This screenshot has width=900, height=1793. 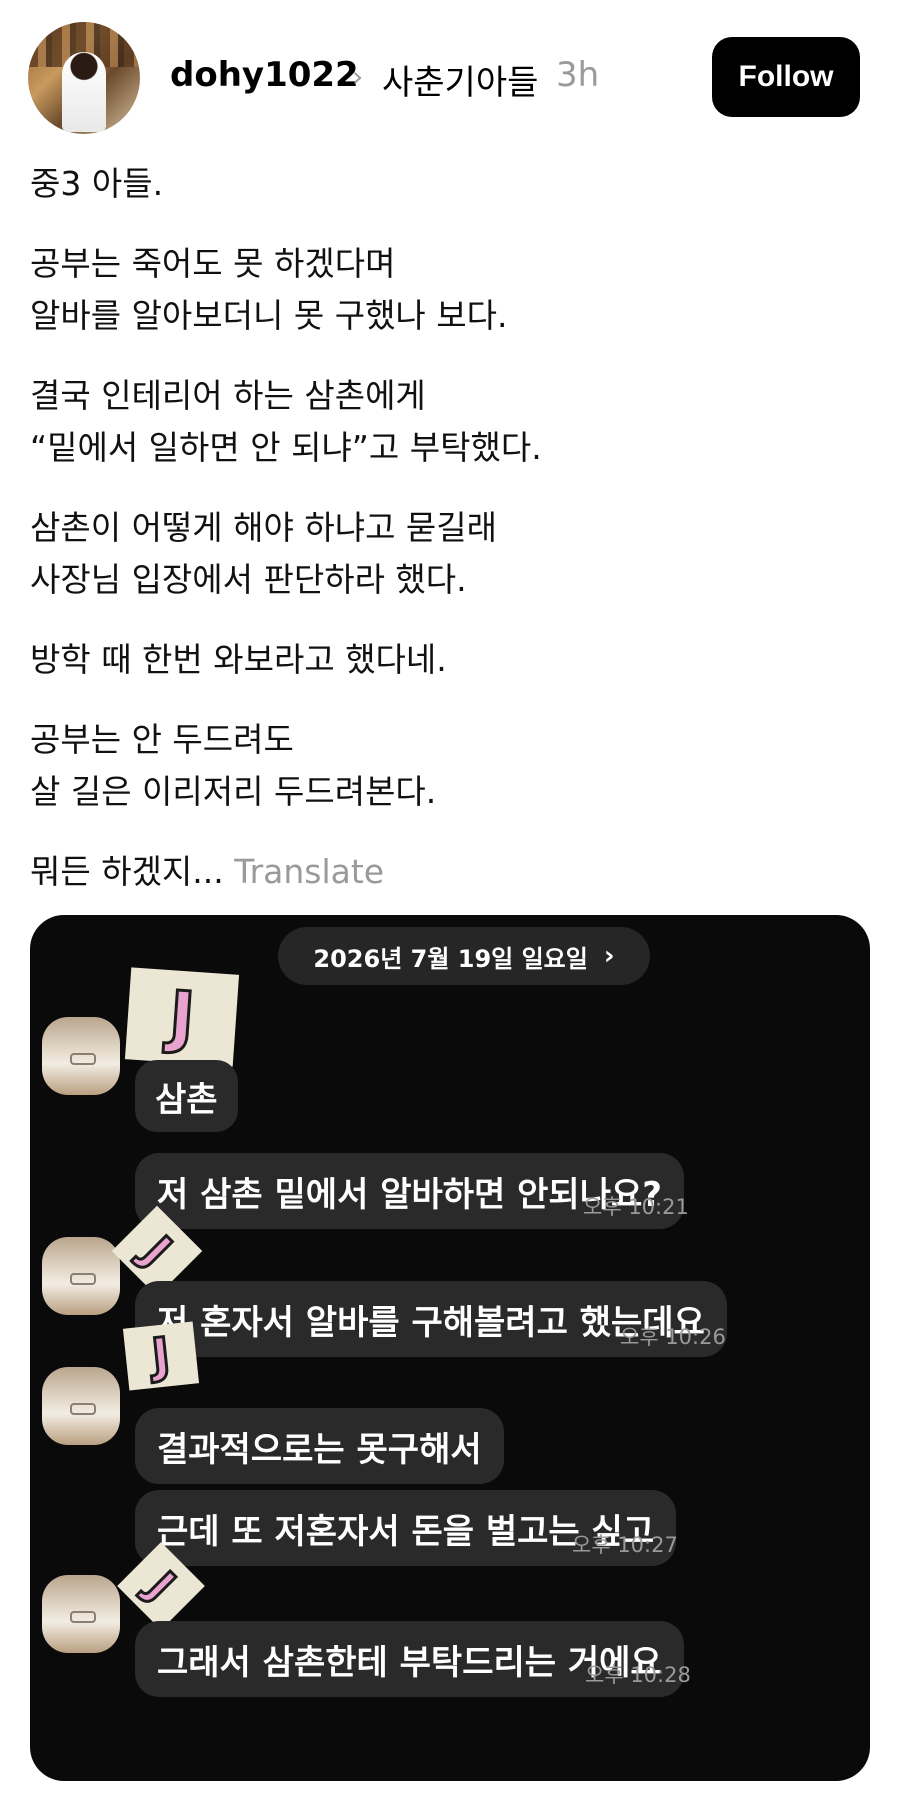 I want to click on post-line: 살 길은 이리저리 두드려본다., so click(x=233, y=791).